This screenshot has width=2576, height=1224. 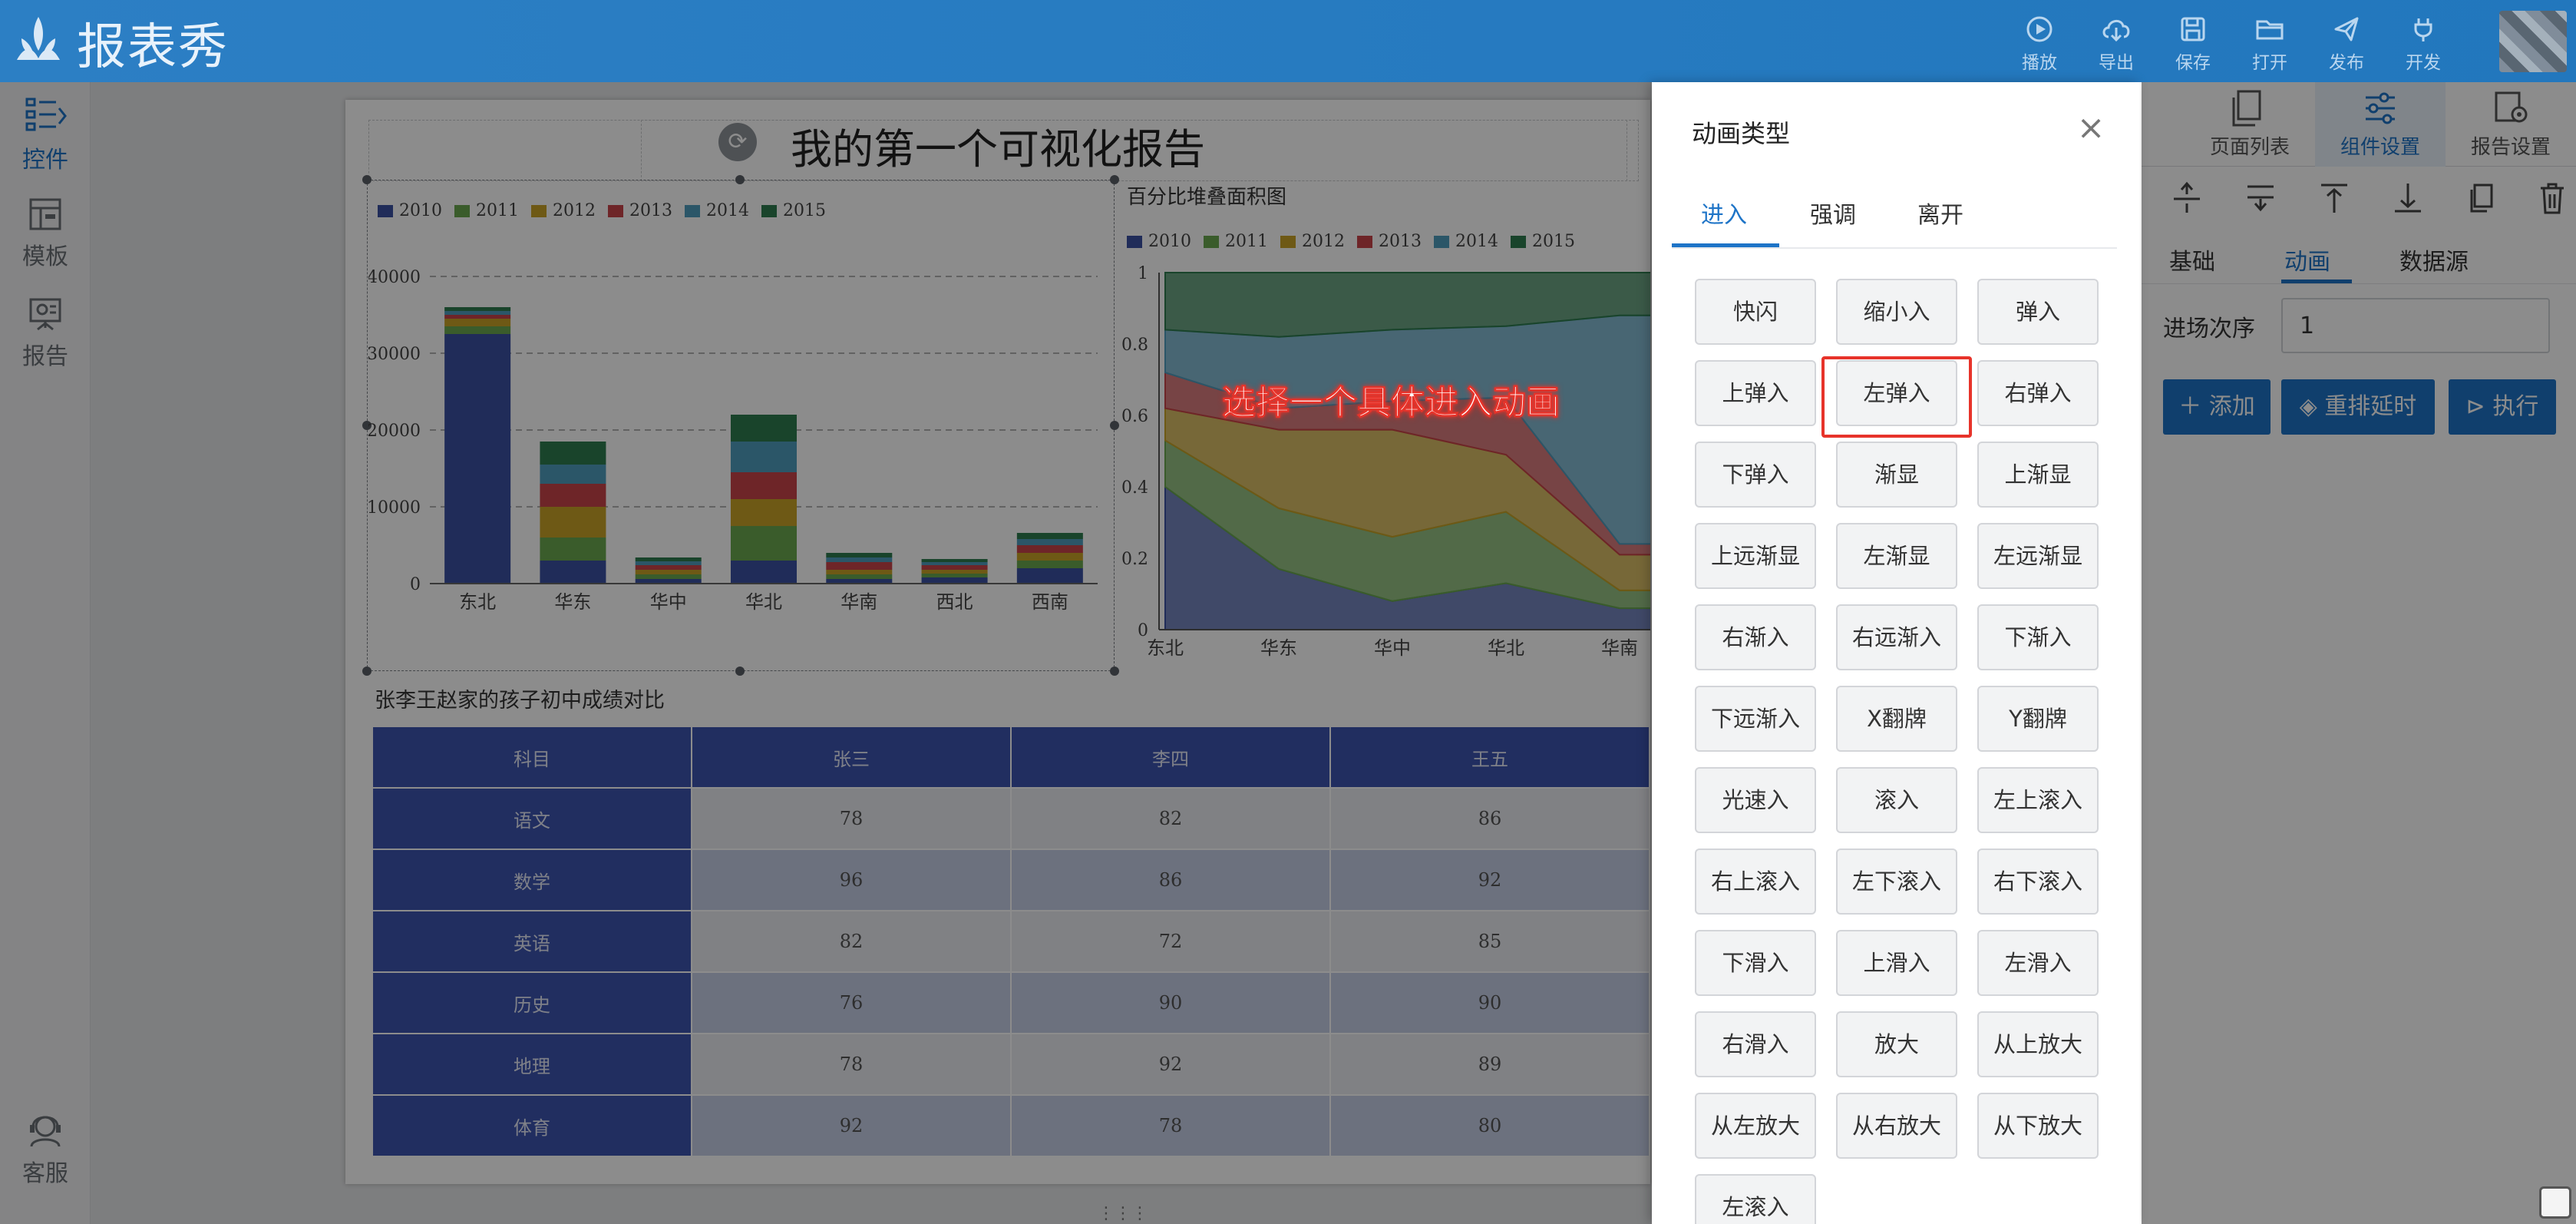 What do you see at coordinates (2346, 29) in the screenshot?
I see `send-icon` at bounding box center [2346, 29].